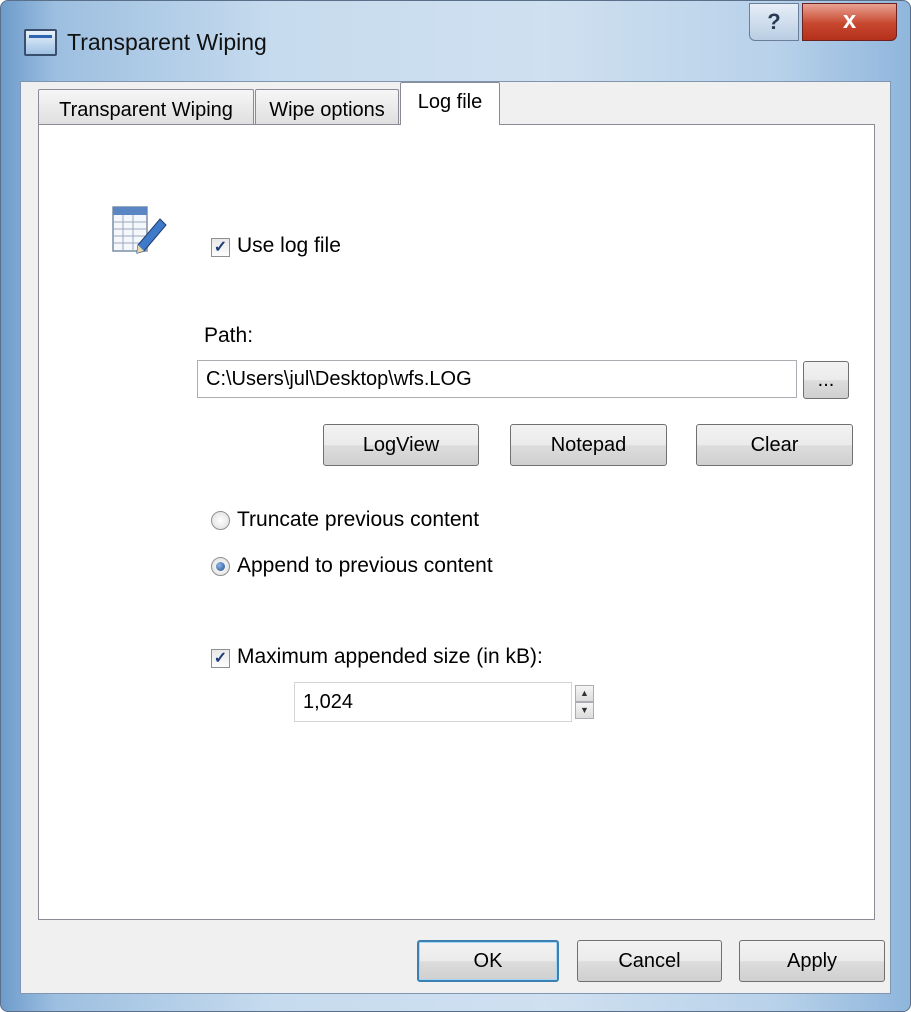  What do you see at coordinates (588, 445) in the screenshot?
I see `notepad-button: Notepad` at bounding box center [588, 445].